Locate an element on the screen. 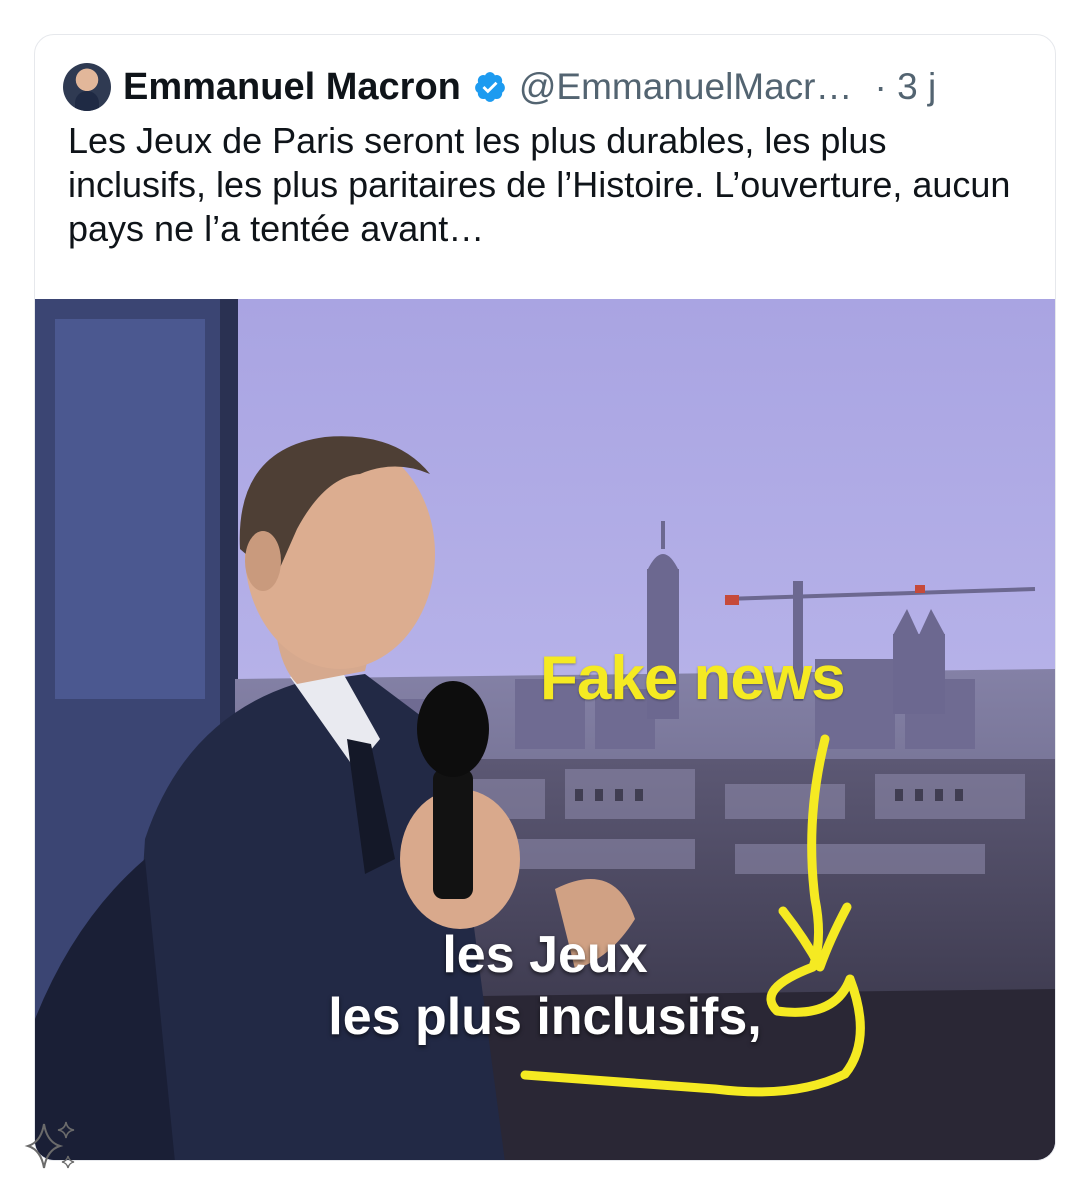  fake-news-annotation: Fake news is located at coordinates (693, 678).